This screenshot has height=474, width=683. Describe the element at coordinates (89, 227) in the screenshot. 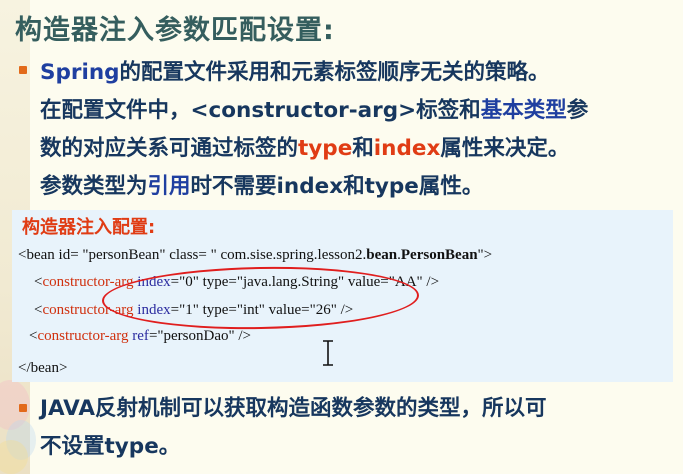

I see `code-block-title: 构造器注入配置:` at that location.